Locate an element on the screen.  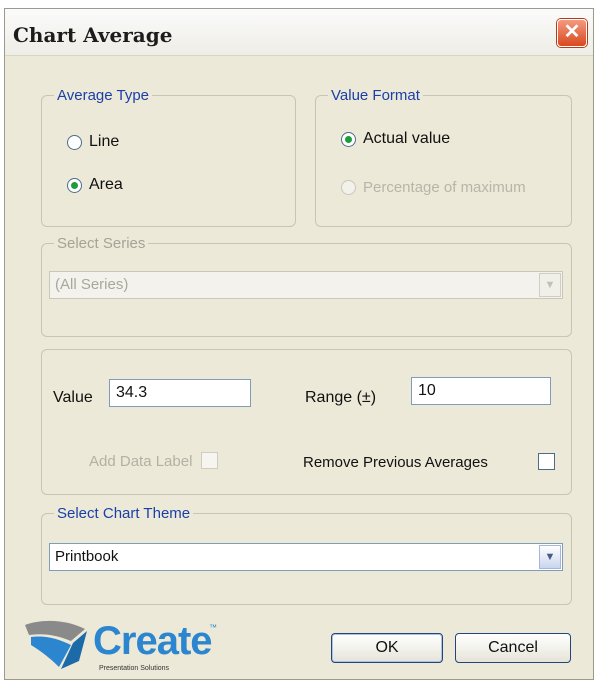
ok-button: OK is located at coordinates (387, 648).